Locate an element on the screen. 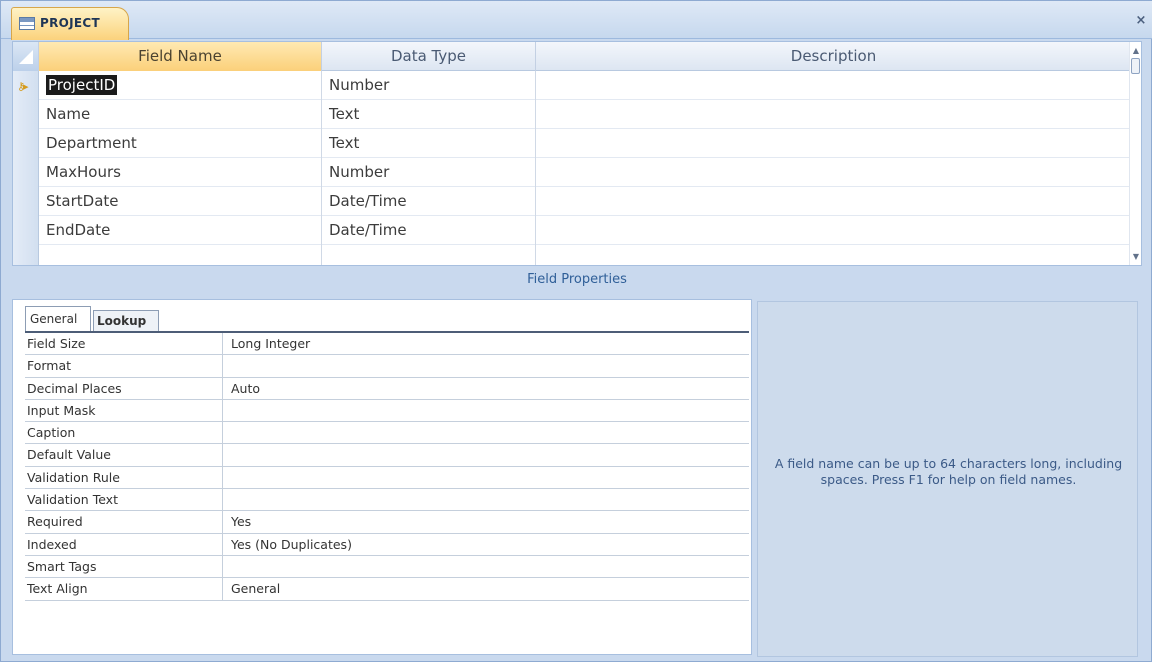  property-label: Input Mask is located at coordinates (124, 410).